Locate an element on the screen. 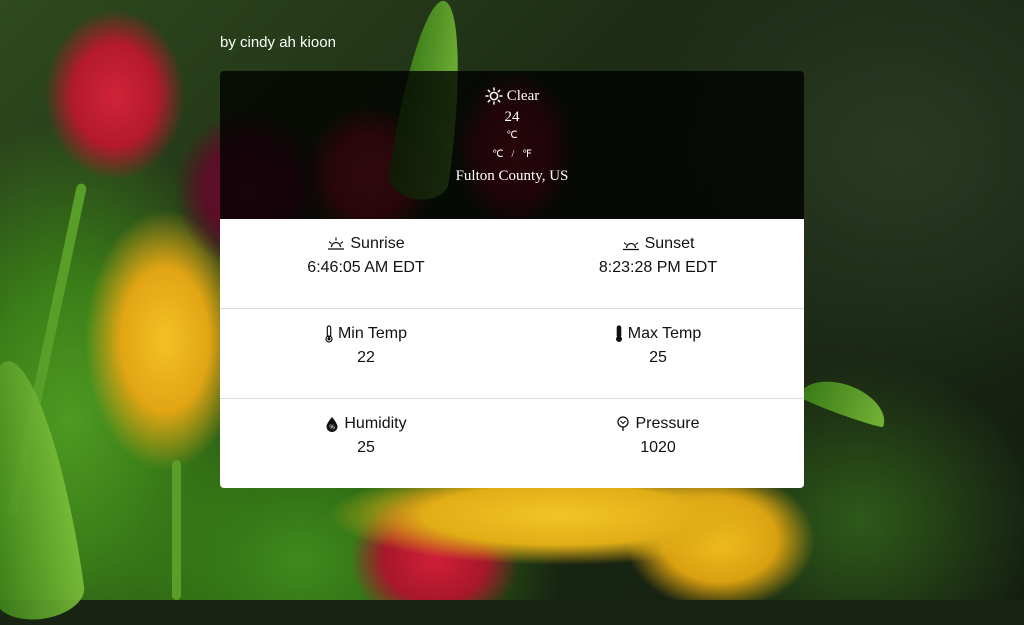 The height and width of the screenshot is (625, 1024). sunrise-value: 6:46:05 AM EDT is located at coordinates (366, 267).